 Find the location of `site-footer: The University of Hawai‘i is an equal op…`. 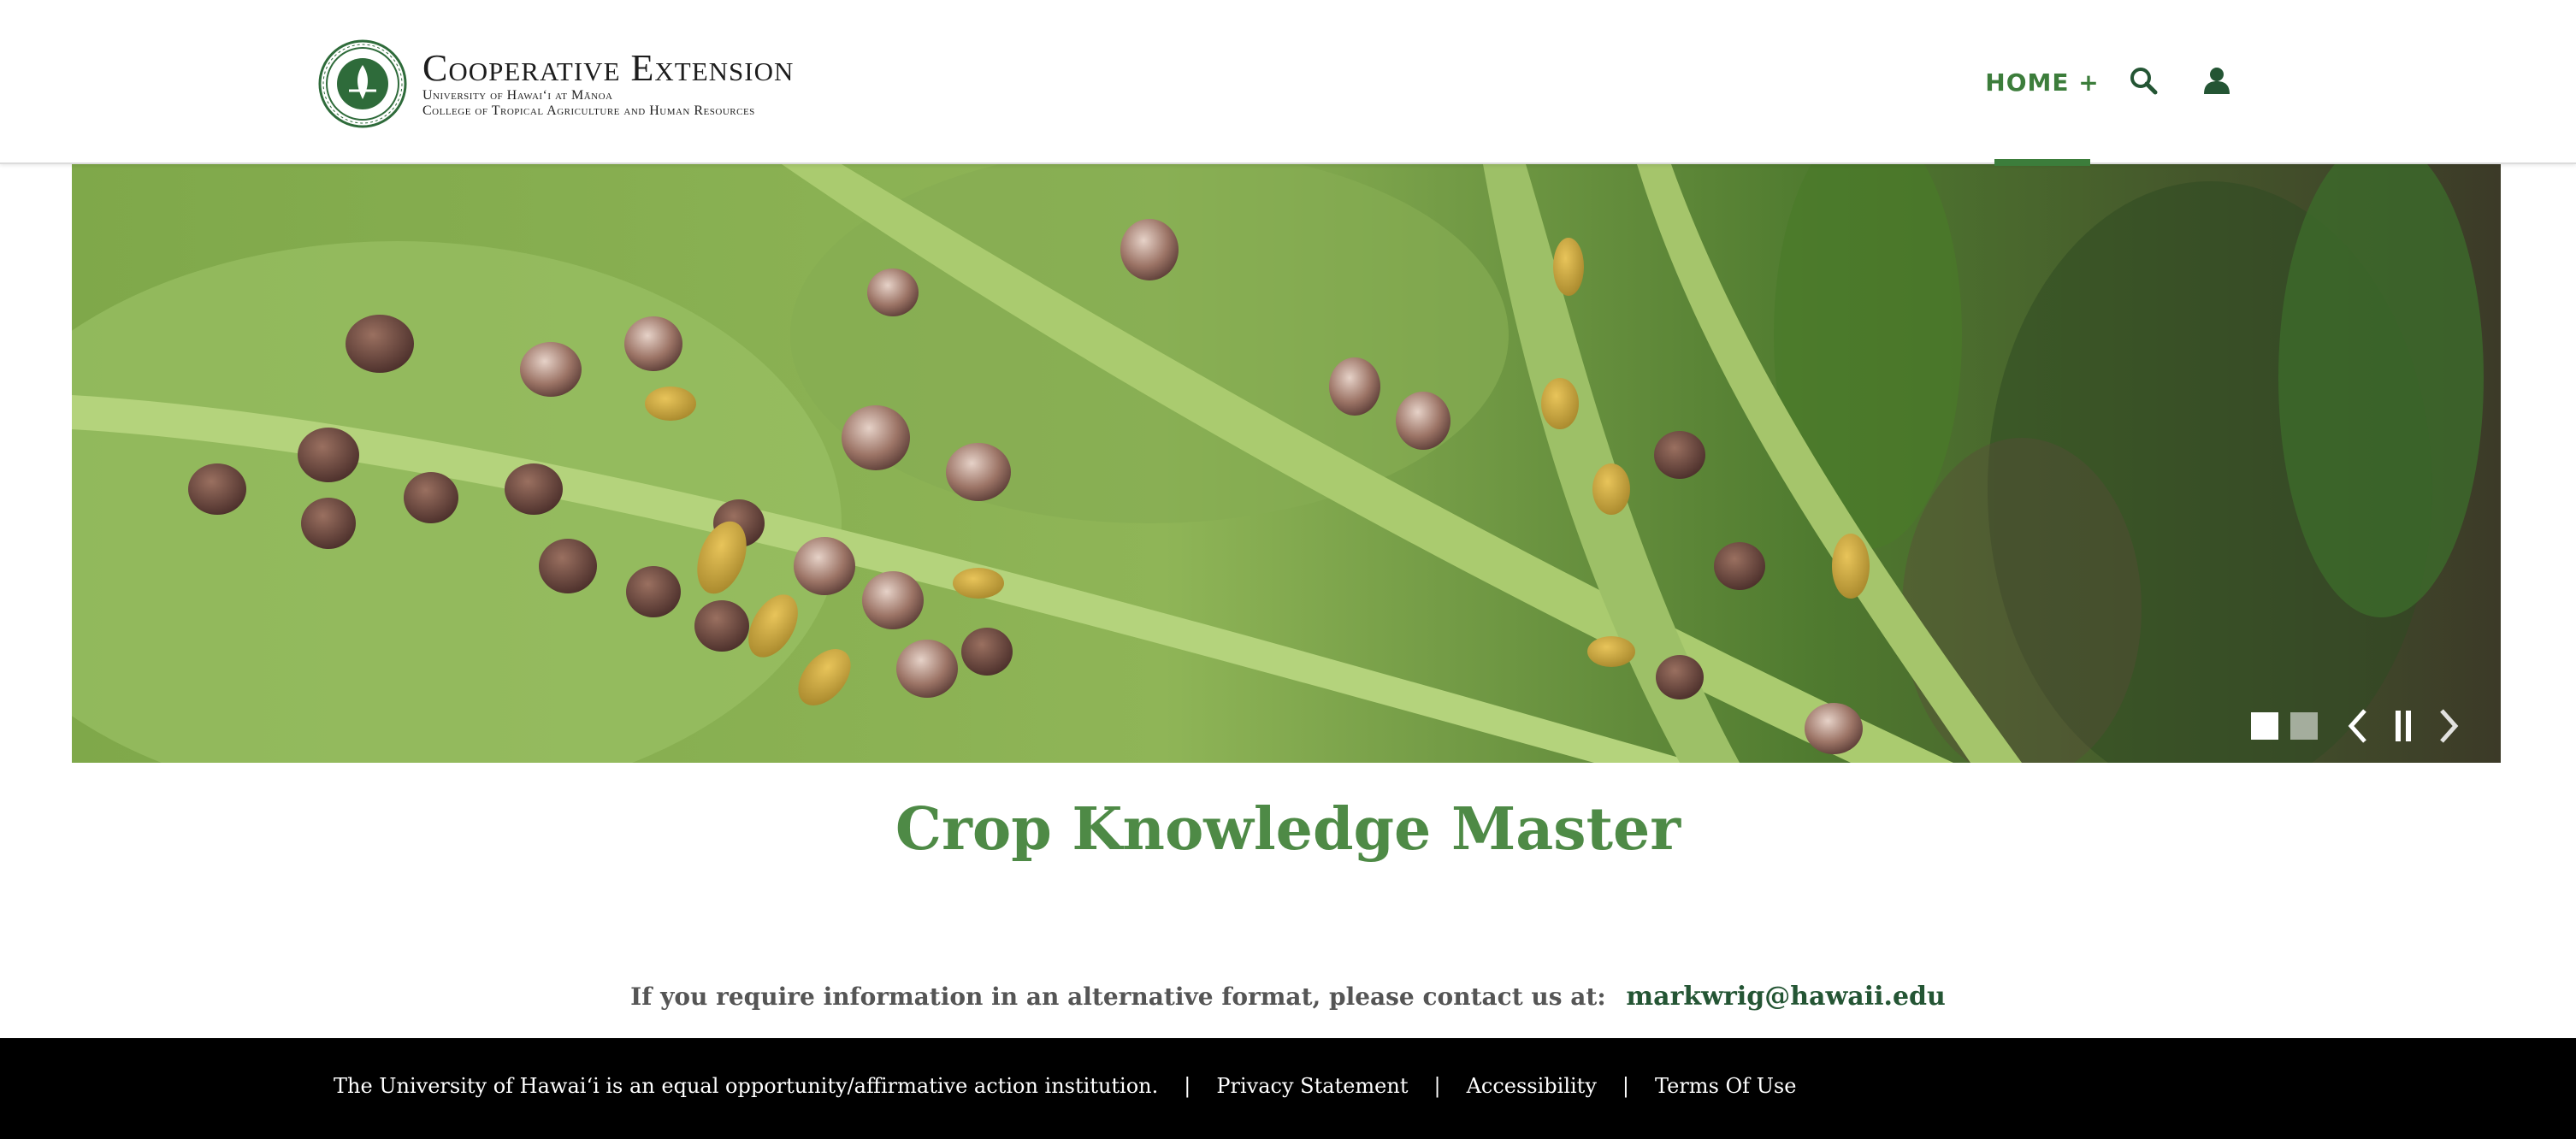

site-footer: The University of Hawai‘i is an equal op… is located at coordinates (1288, 1089).